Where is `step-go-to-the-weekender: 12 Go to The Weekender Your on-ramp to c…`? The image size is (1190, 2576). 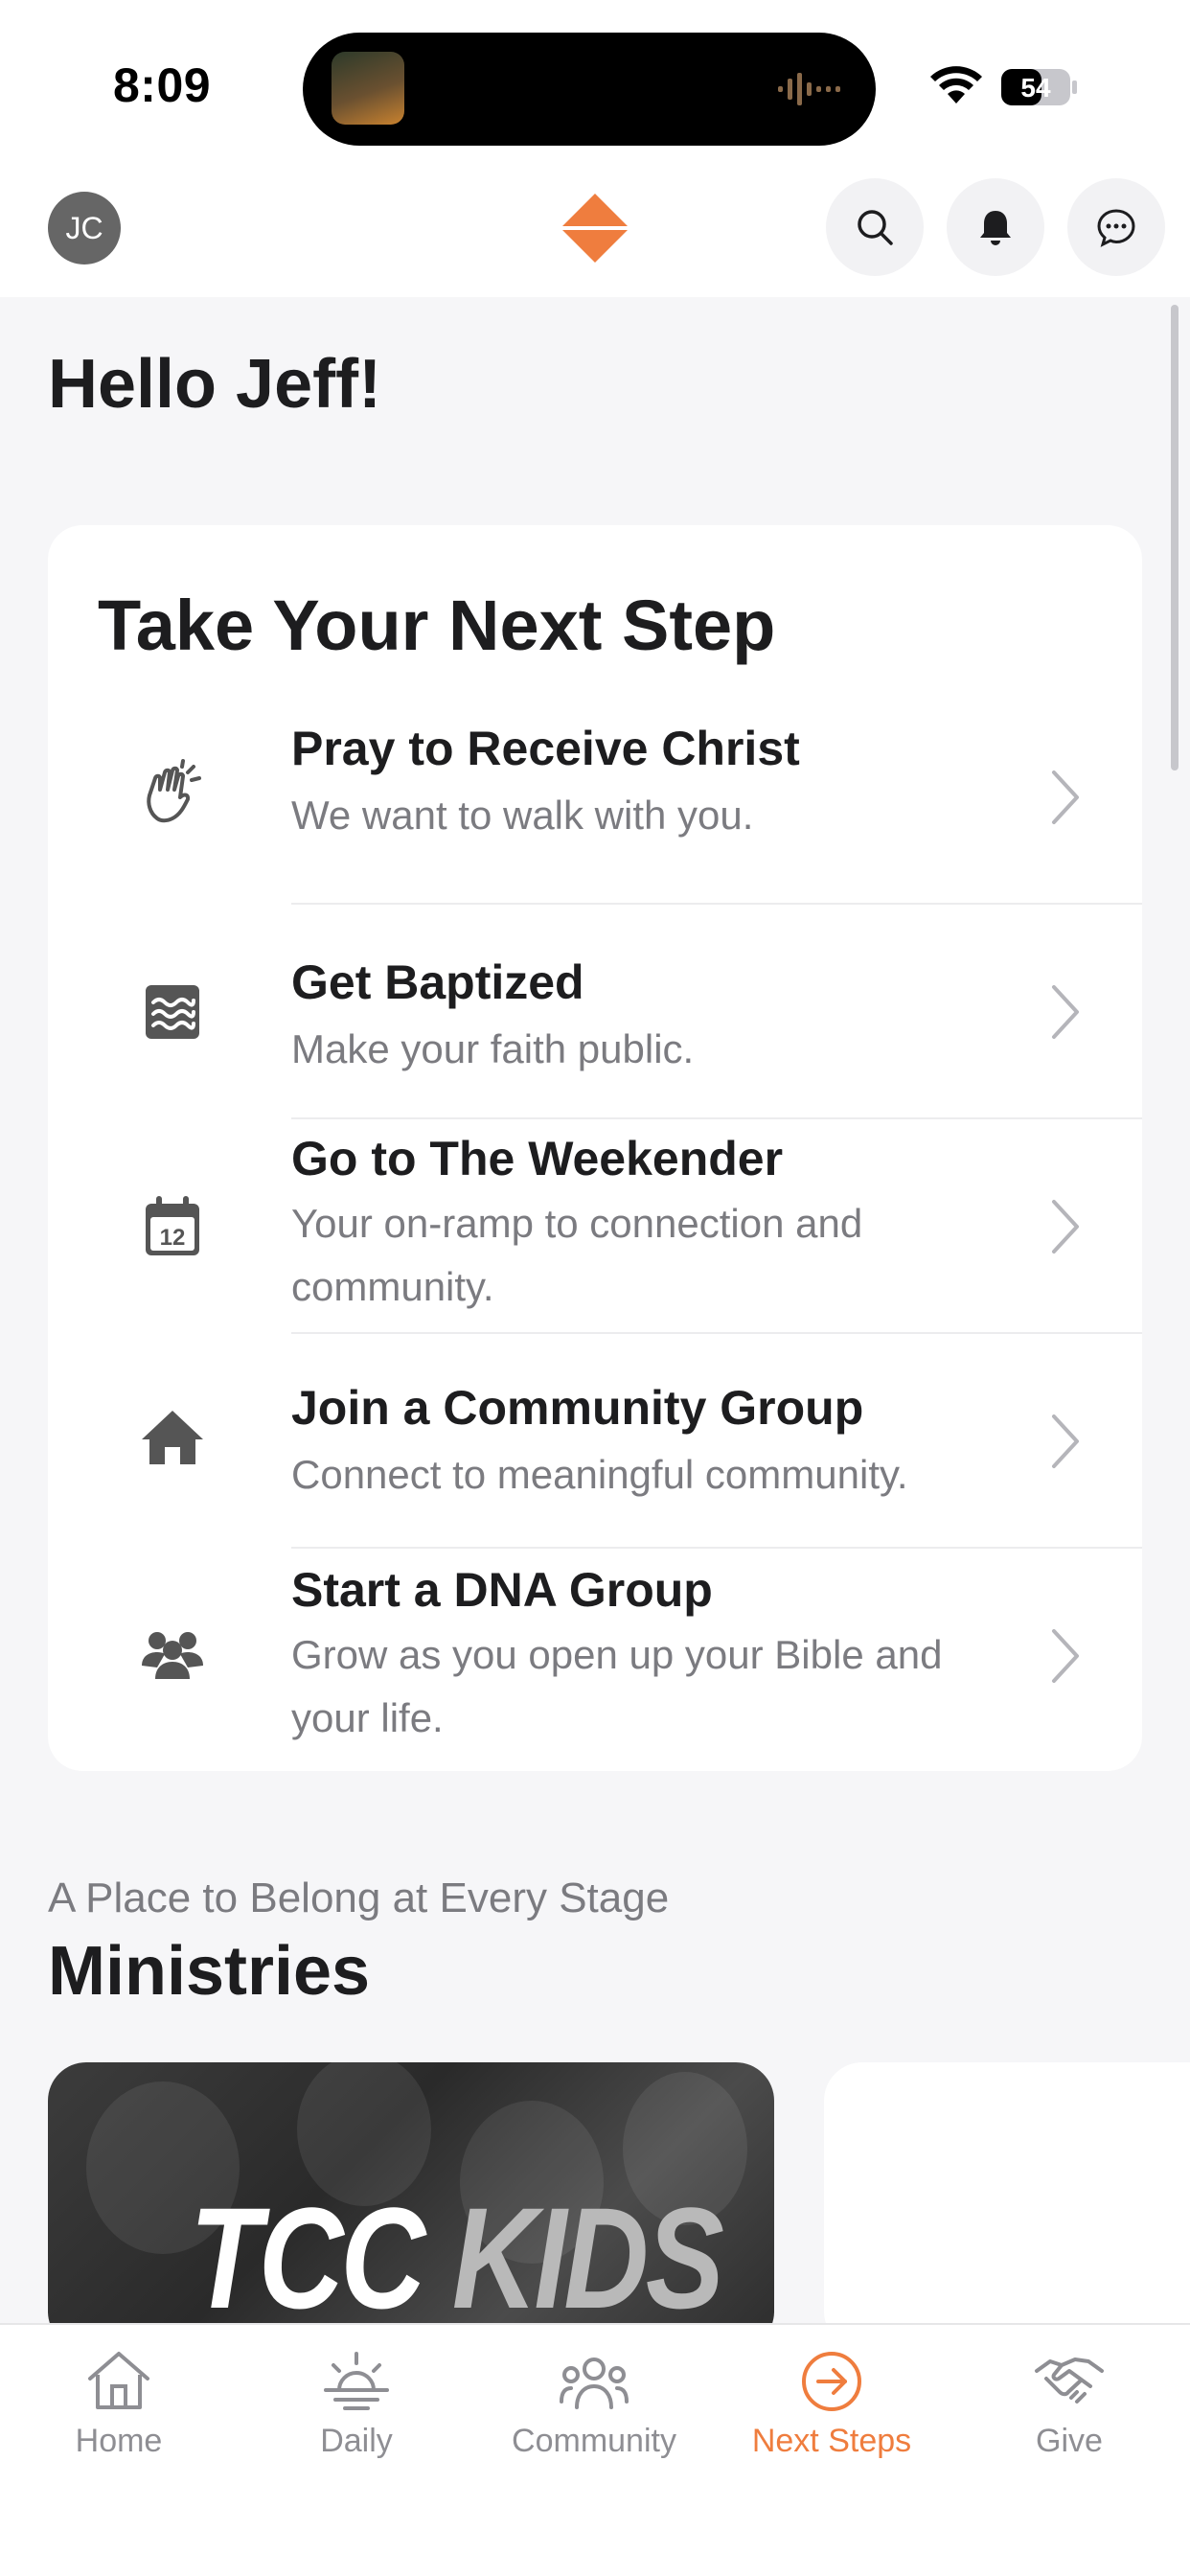 step-go-to-the-weekender: 12 Go to The Weekender Your on-ramp to c… is located at coordinates (595, 1226).